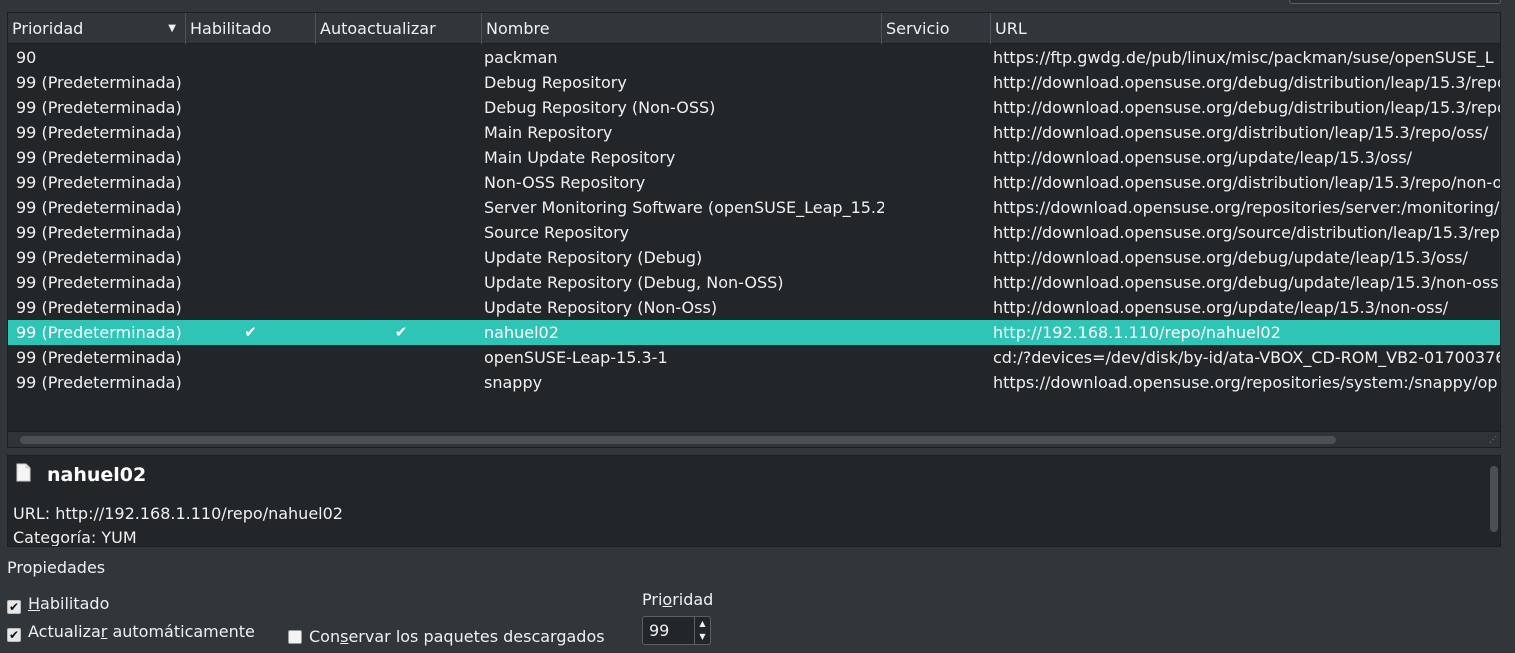 The width and height of the screenshot is (1515, 653). Describe the element at coordinates (513, 382) in the screenshot. I see `cell-name: snappy` at that location.